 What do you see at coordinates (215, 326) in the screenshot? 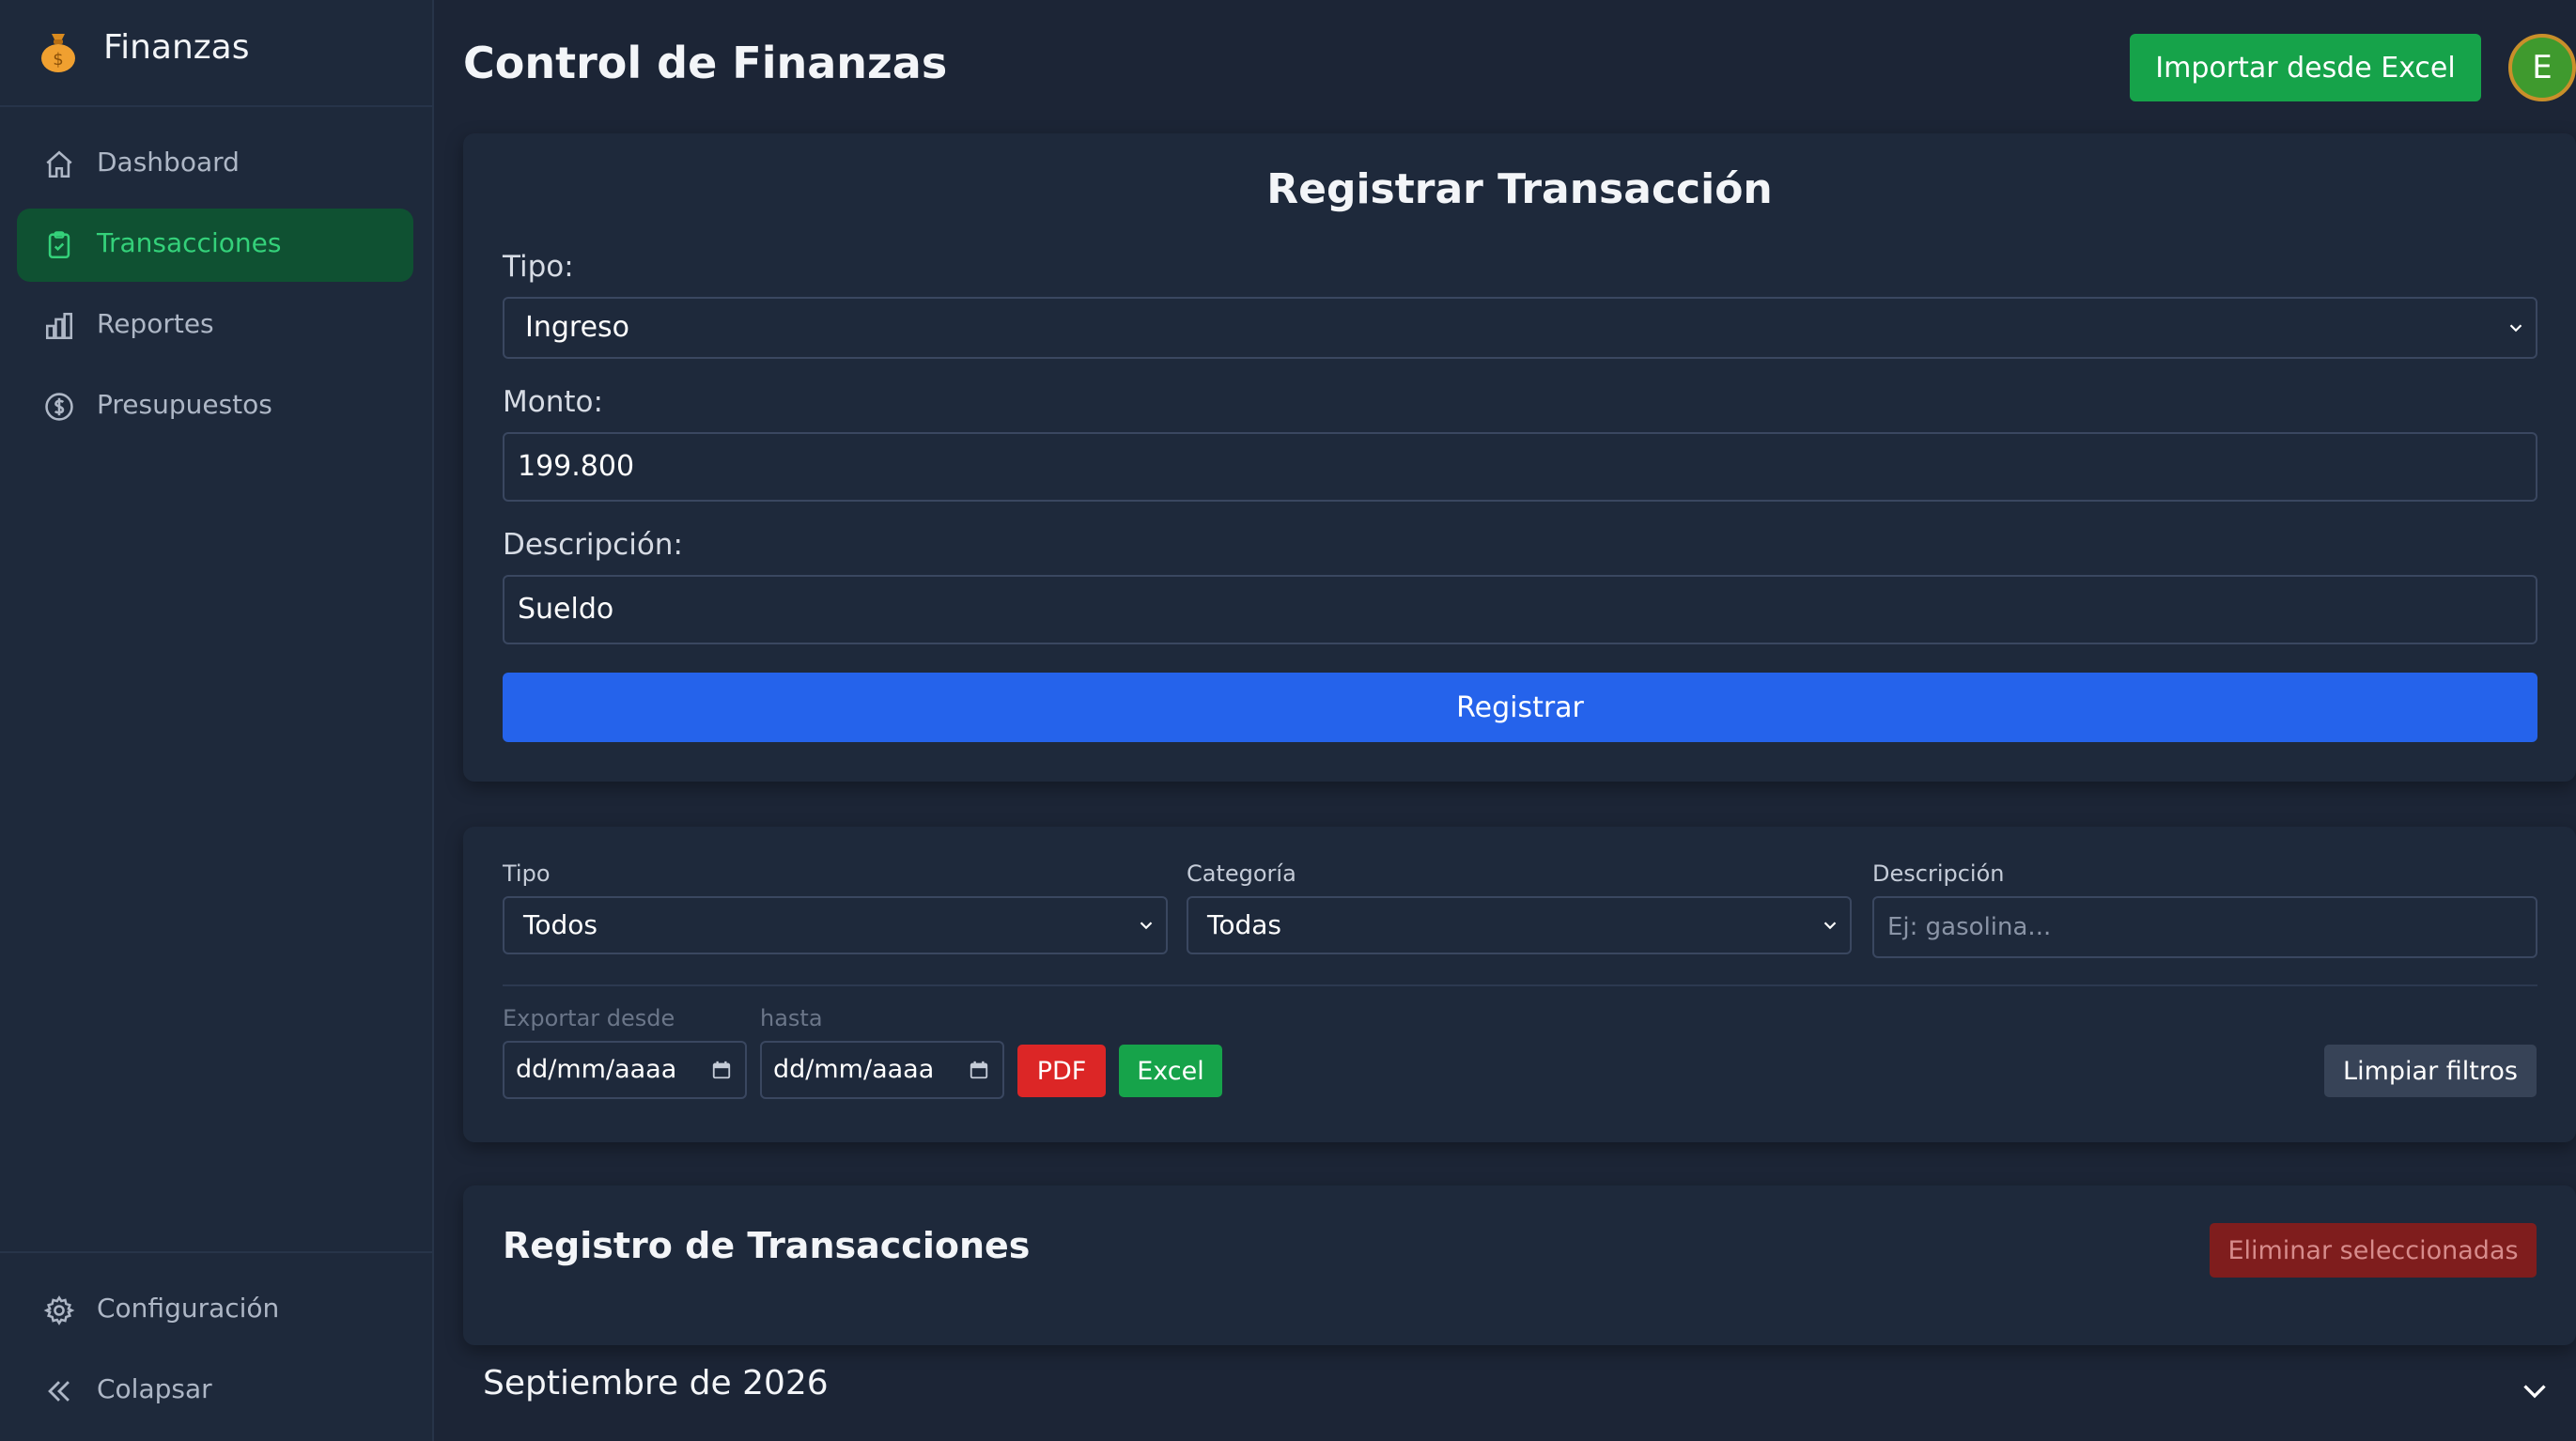
I see `sidebar-item-reportes: Reportes` at bounding box center [215, 326].